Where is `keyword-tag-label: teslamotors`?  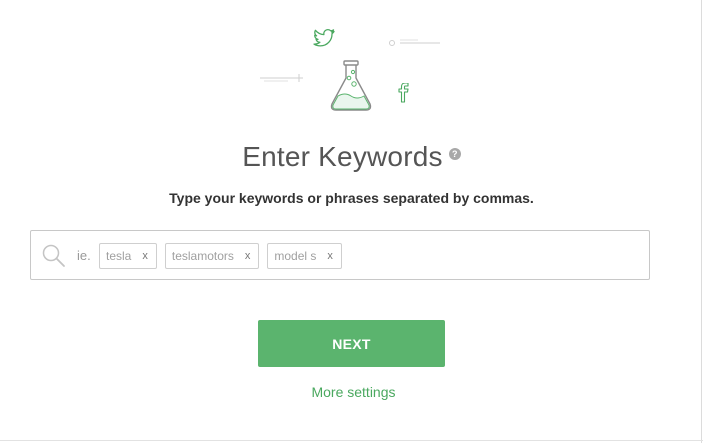 keyword-tag-label: teslamotors is located at coordinates (202, 256).